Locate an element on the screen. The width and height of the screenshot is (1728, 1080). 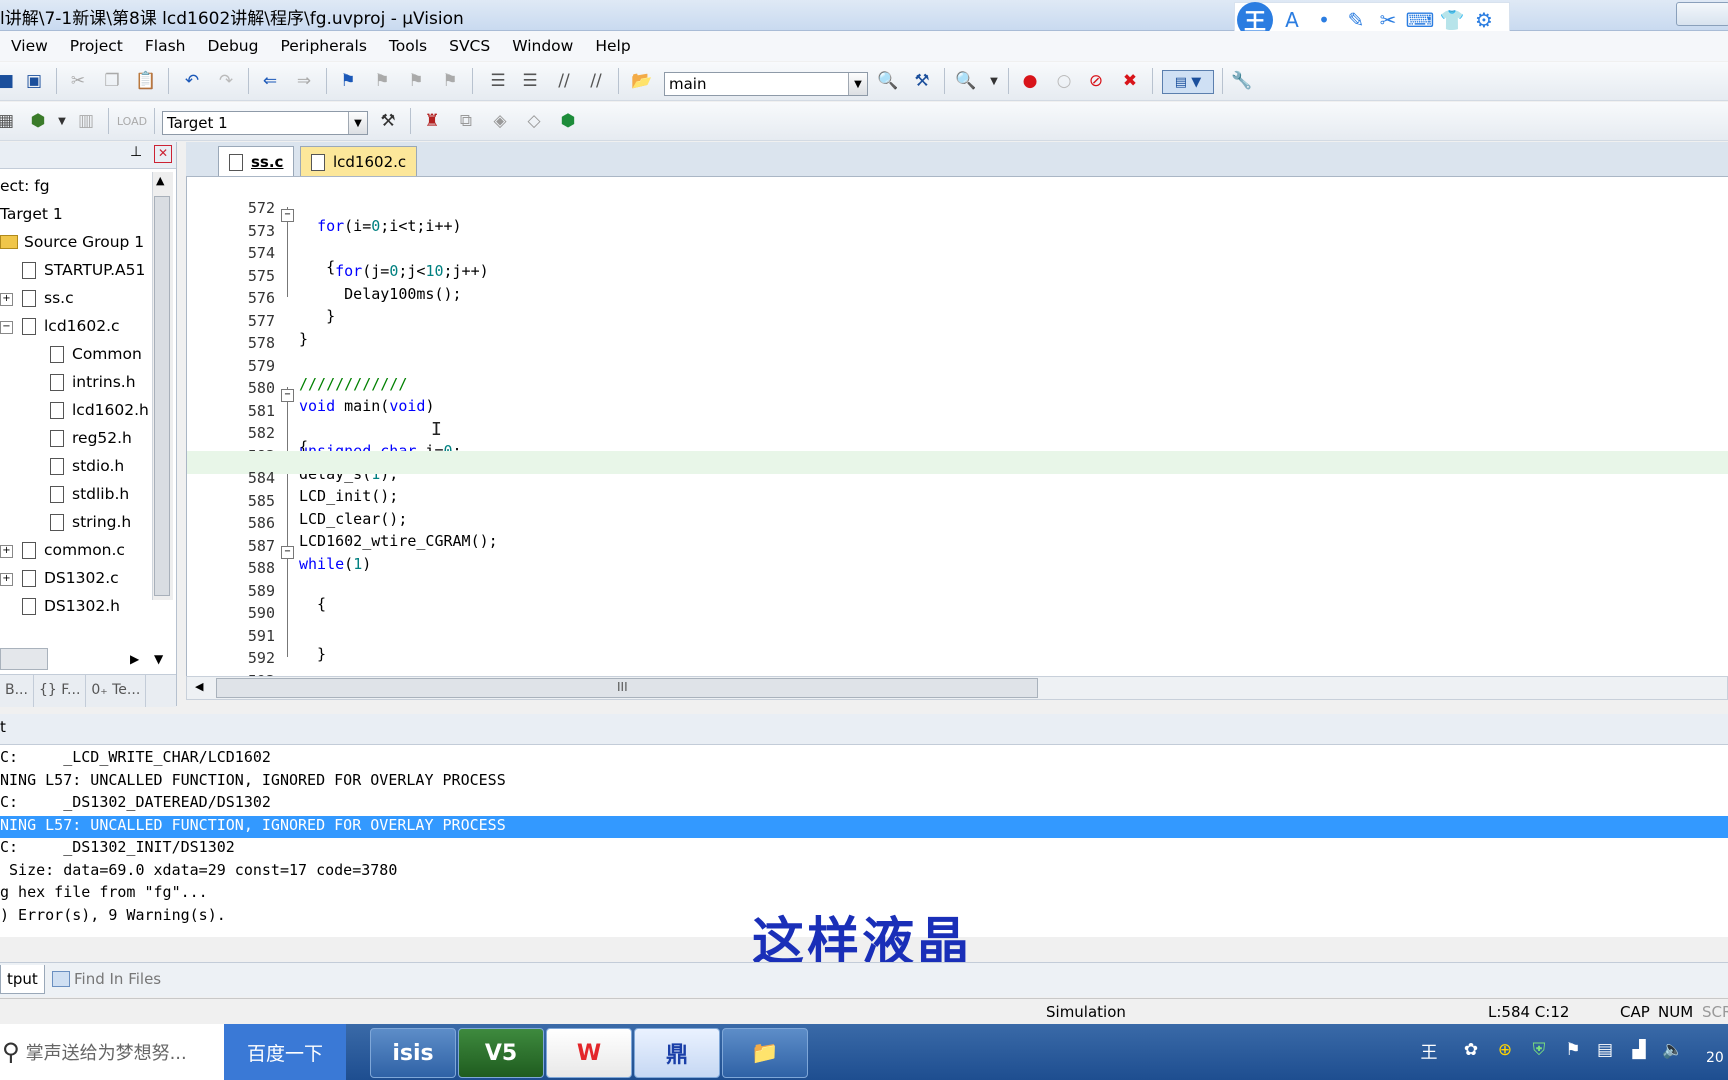
target-combo: Target 1 ▼ is located at coordinates (265, 123).